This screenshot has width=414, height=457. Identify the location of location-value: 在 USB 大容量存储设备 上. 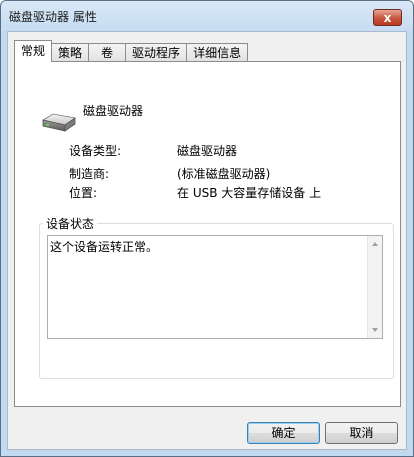
(249, 193).